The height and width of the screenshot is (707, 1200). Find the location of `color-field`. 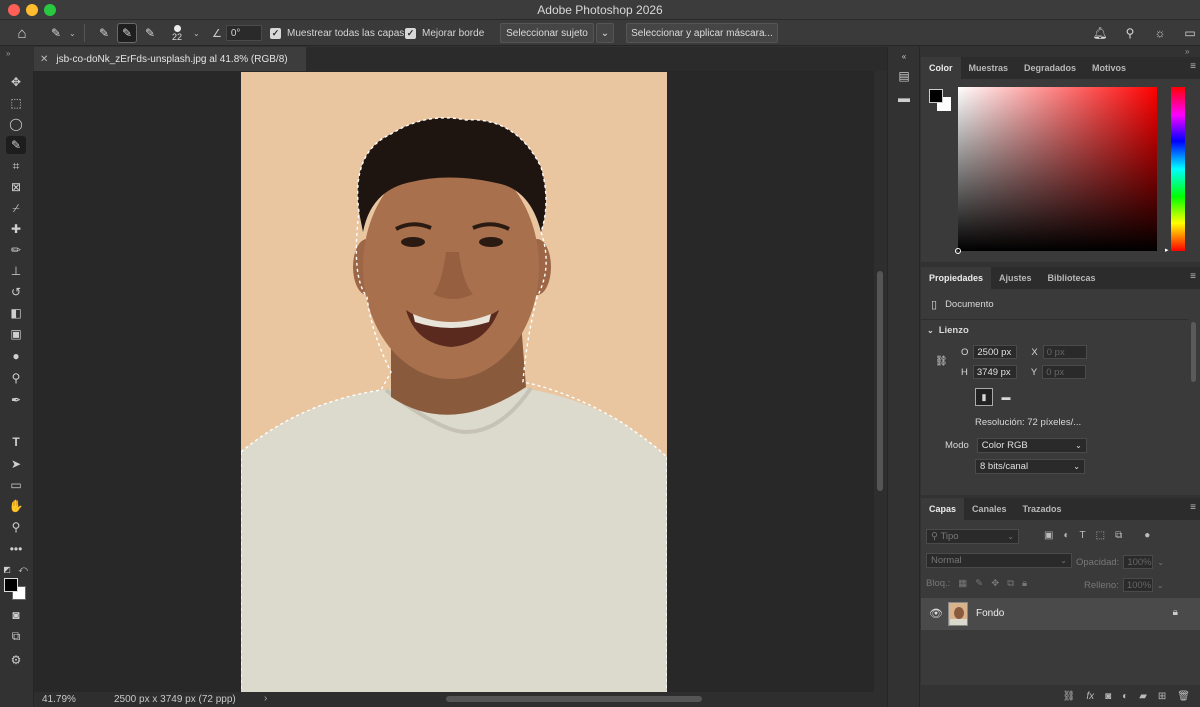

color-field is located at coordinates (1056, 170).